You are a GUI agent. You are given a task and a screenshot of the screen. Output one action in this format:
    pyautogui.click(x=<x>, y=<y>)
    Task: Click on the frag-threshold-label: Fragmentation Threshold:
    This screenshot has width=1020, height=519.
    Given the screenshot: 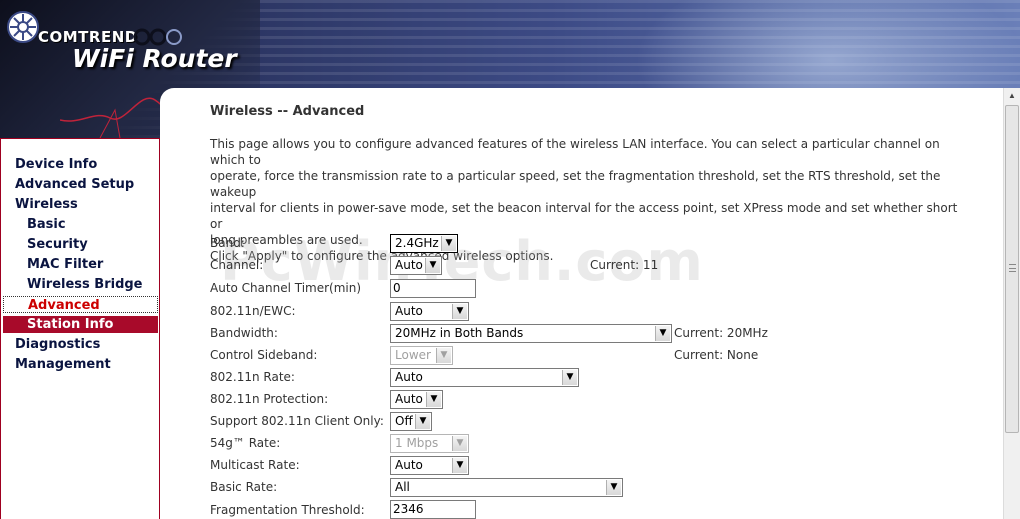 What is the action you would take?
    pyautogui.click(x=287, y=510)
    